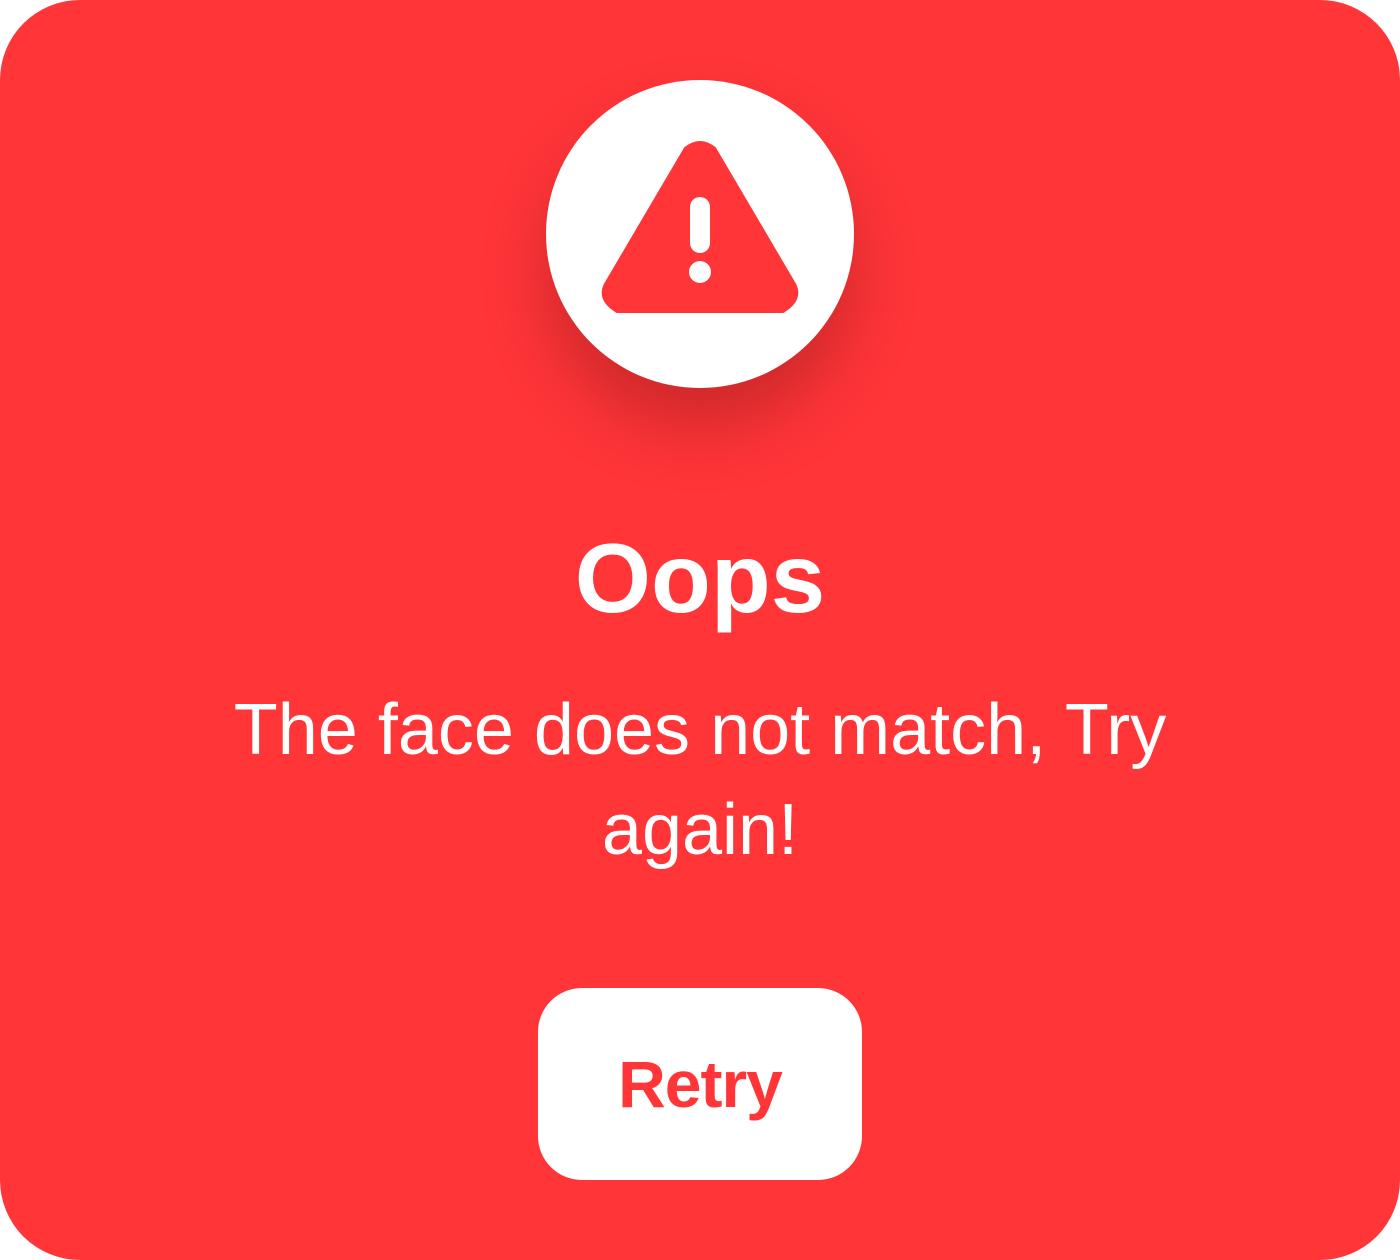  What do you see at coordinates (700, 1084) in the screenshot?
I see `retry-button: Retry` at bounding box center [700, 1084].